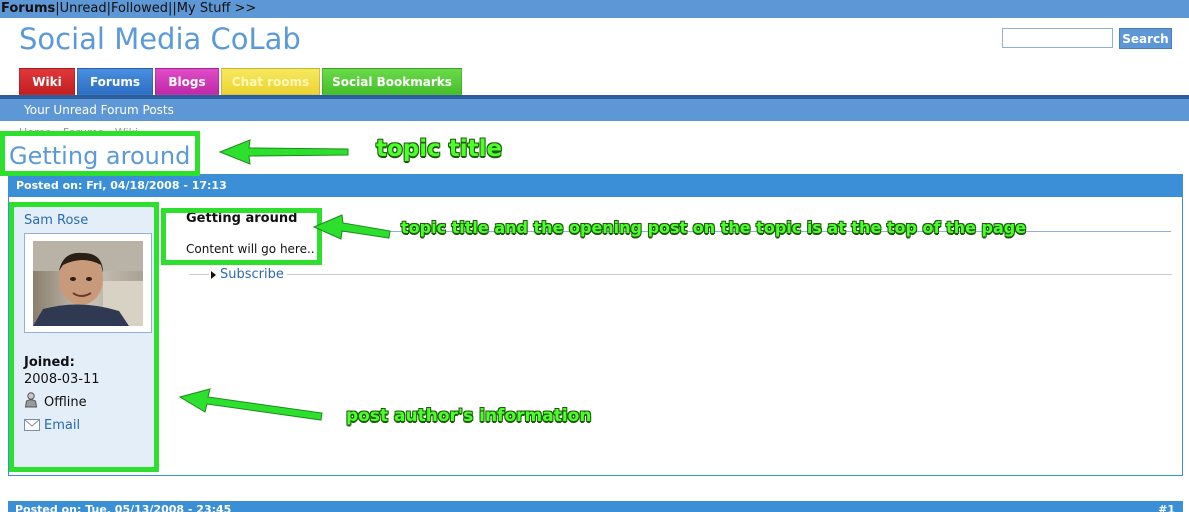 This screenshot has height=512, width=1189. What do you see at coordinates (595, 506) in the screenshot?
I see `second-post-header: Posted on: Tue, 05/13/2008 - 23:45 #1` at bounding box center [595, 506].